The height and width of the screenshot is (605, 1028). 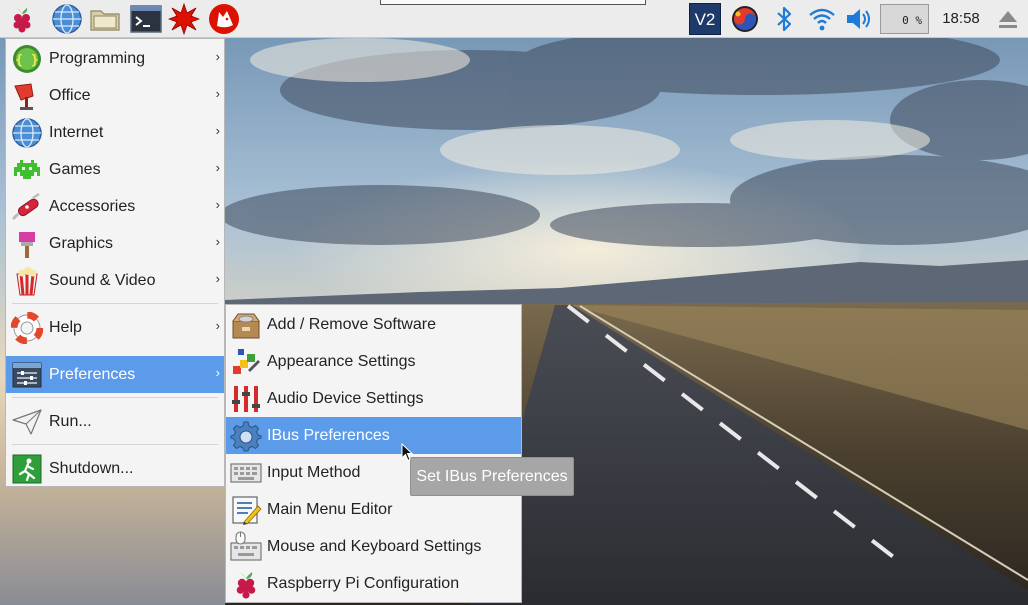 I want to click on menu-item-sound-video: Sound & Video ›, so click(x=115, y=280).